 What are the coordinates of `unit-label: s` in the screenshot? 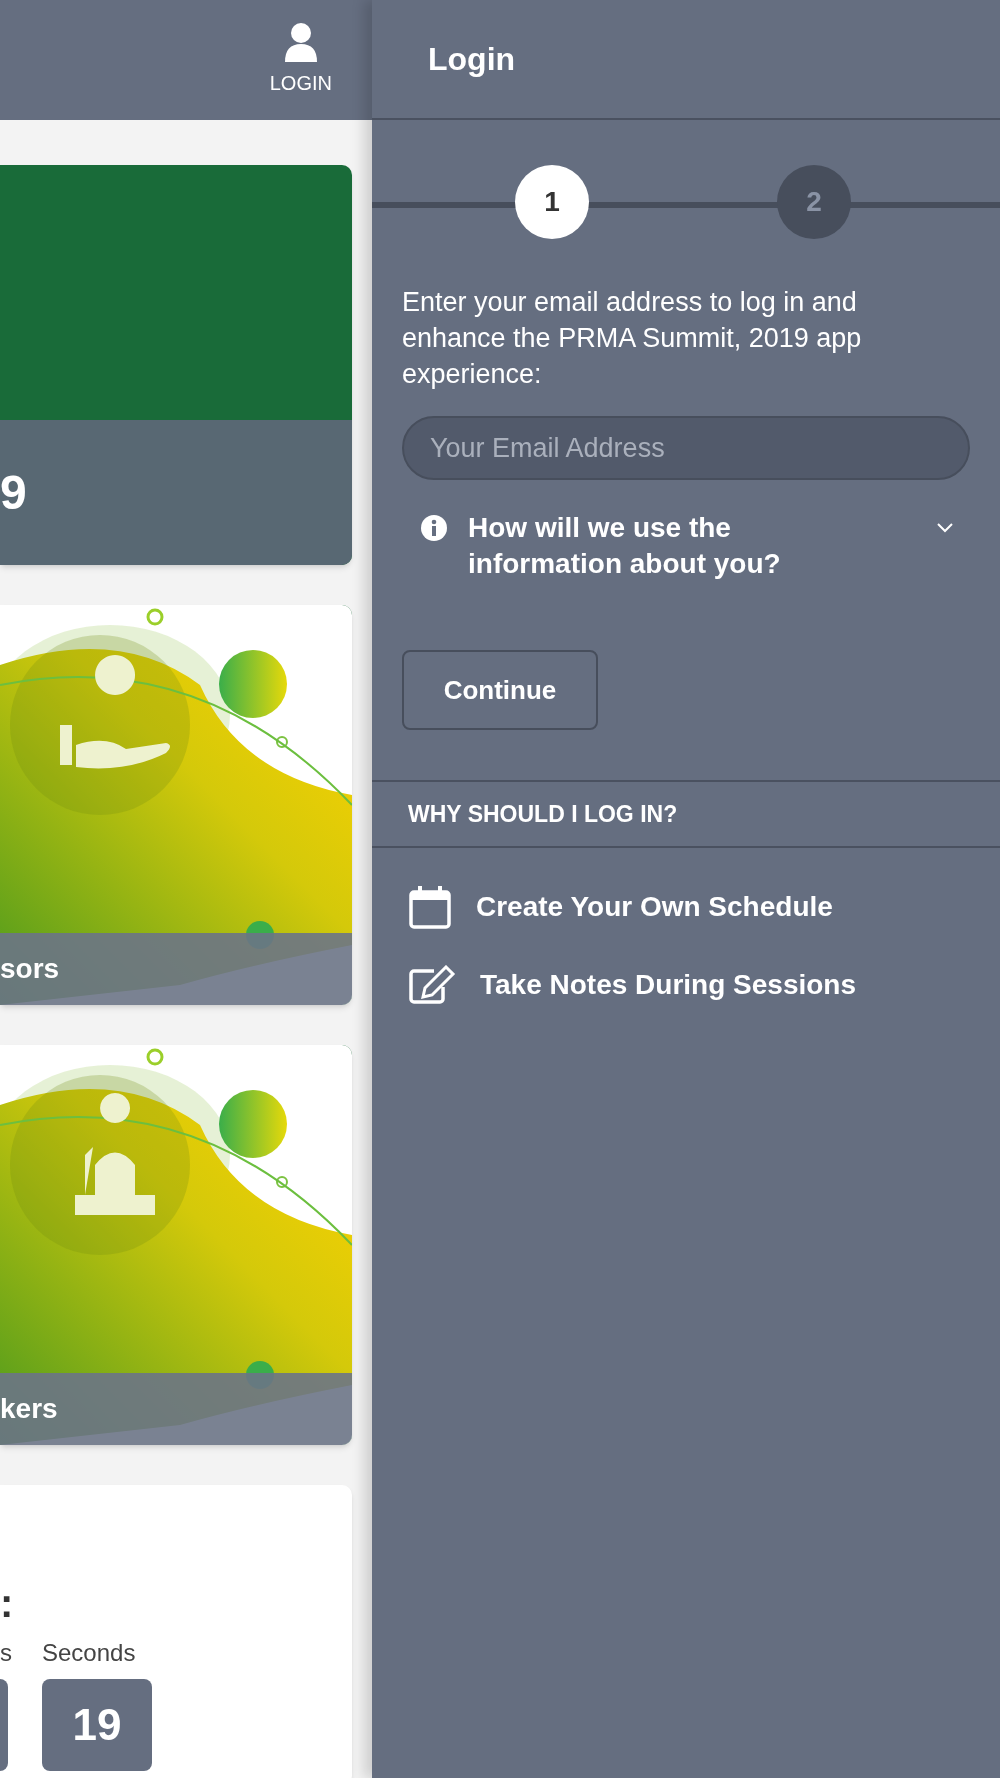 It's located at (6, 1653).